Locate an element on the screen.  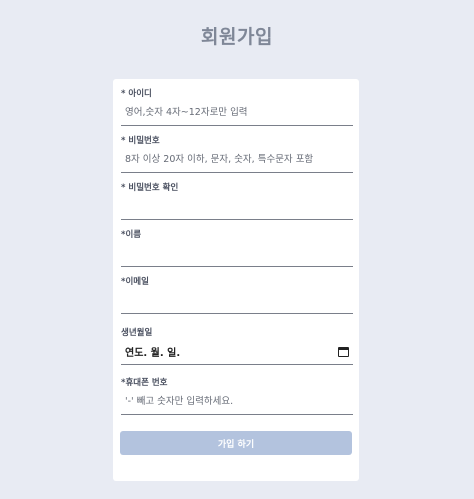
birth-label: 생년월일 is located at coordinates (137, 333).